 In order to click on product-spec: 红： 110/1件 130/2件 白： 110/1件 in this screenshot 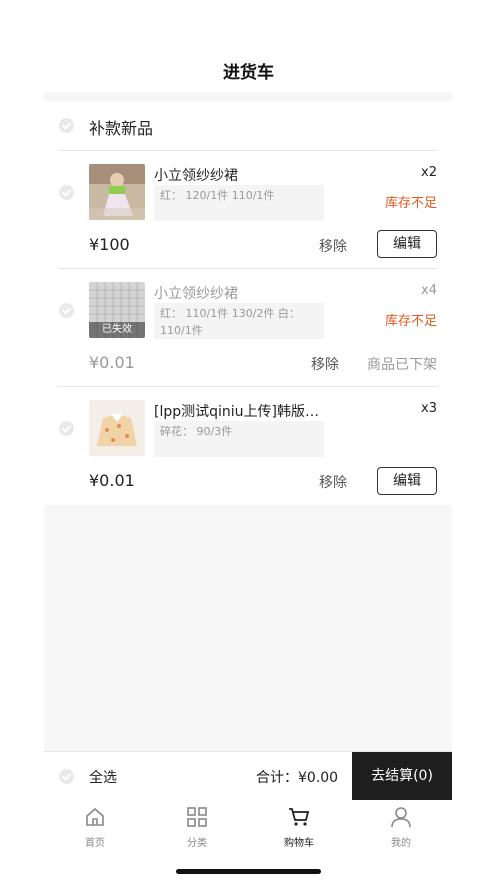, I will do `click(239, 321)`.